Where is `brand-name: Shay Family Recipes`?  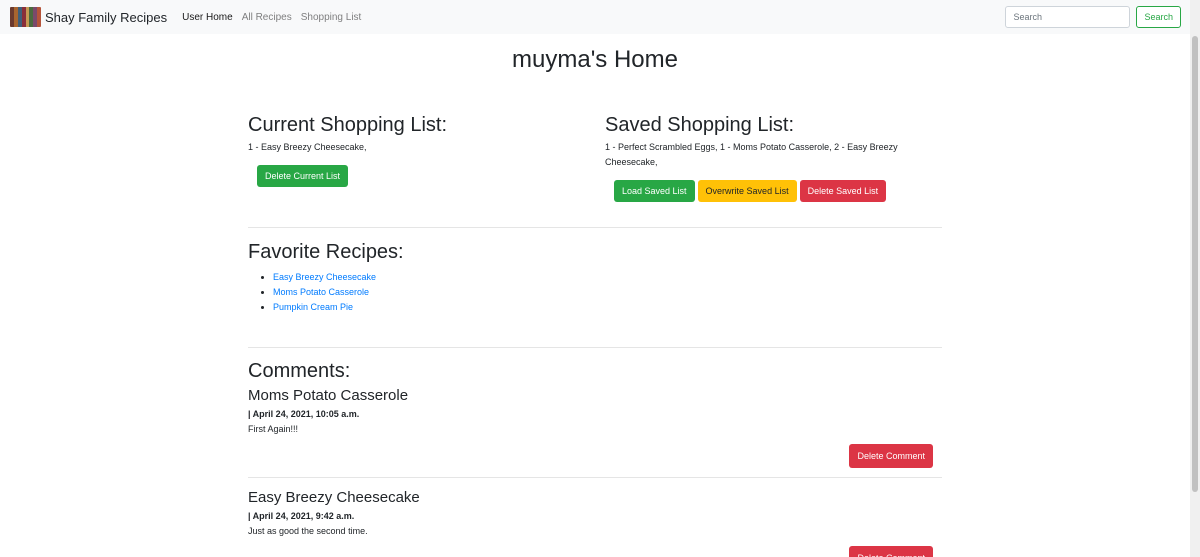 brand-name: Shay Family Recipes is located at coordinates (106, 17).